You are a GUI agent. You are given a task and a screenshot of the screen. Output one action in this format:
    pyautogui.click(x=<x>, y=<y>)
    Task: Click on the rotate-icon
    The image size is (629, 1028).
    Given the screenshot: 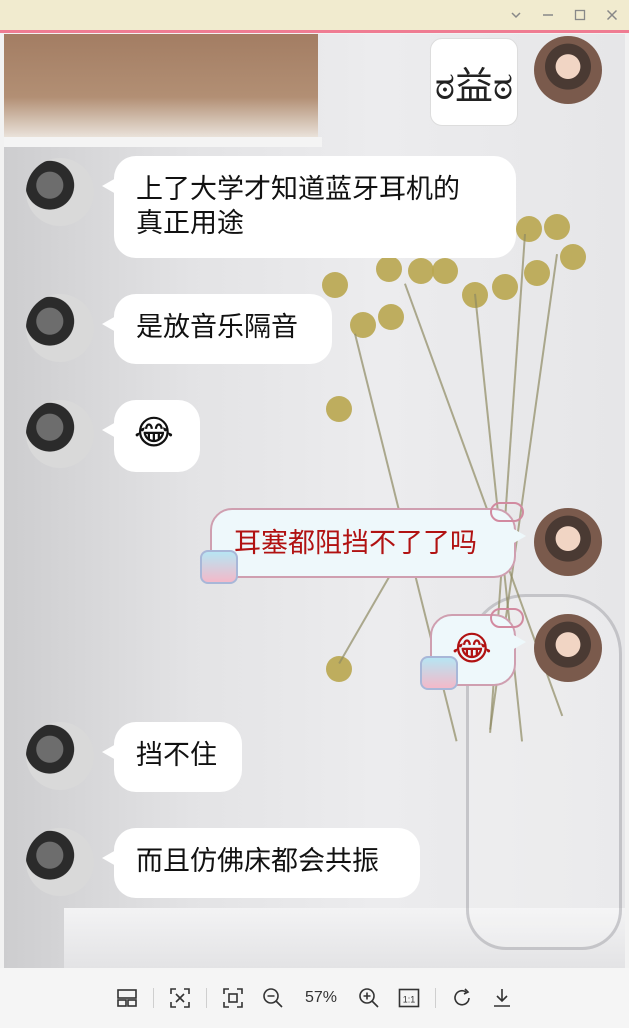 What is the action you would take?
    pyautogui.click(x=462, y=998)
    